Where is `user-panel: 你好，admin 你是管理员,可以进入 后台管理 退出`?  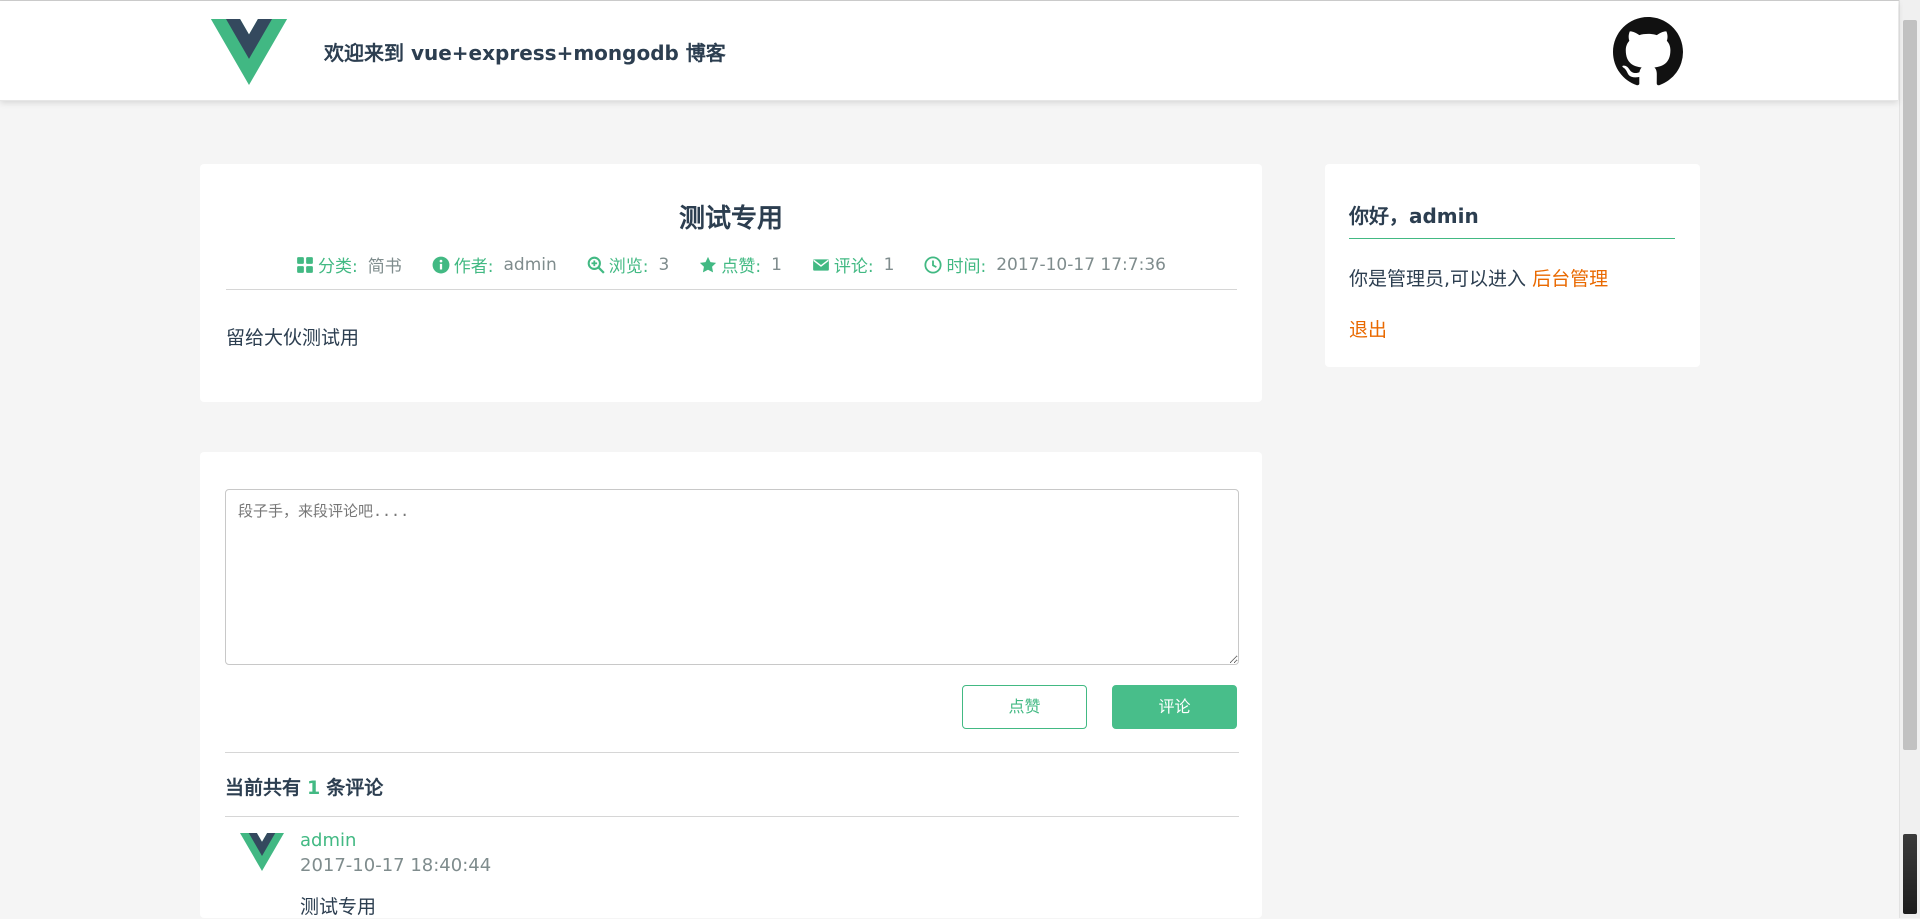
user-panel: 你好，admin 你是管理员,可以进入 后台管理 退出 is located at coordinates (1512, 265).